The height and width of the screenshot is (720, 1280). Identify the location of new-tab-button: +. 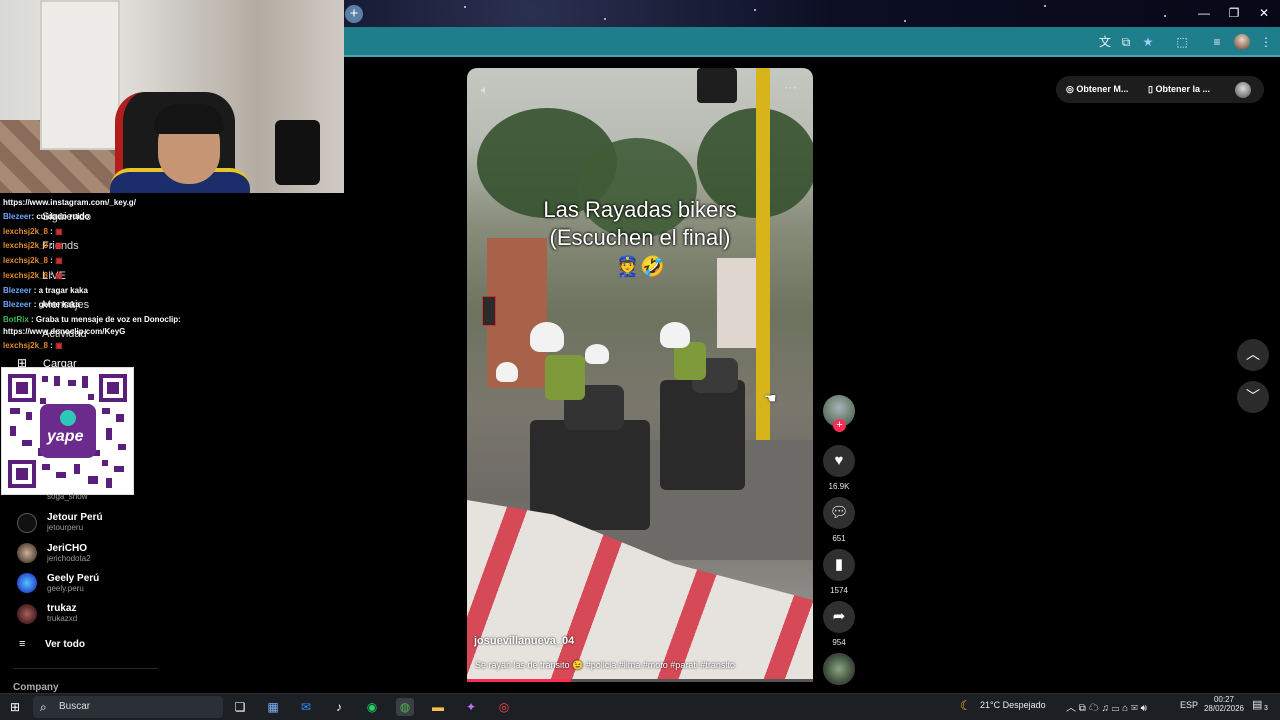
(354, 14).